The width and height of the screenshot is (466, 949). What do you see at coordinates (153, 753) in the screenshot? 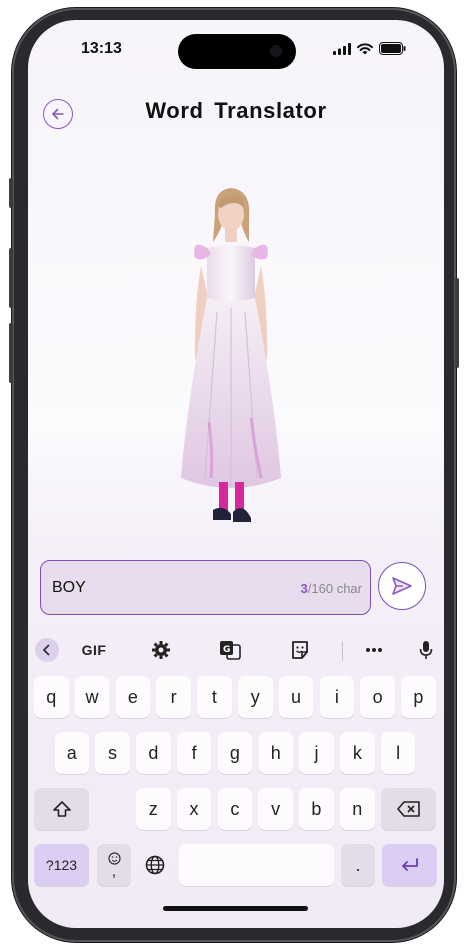
I see `key-d: d` at bounding box center [153, 753].